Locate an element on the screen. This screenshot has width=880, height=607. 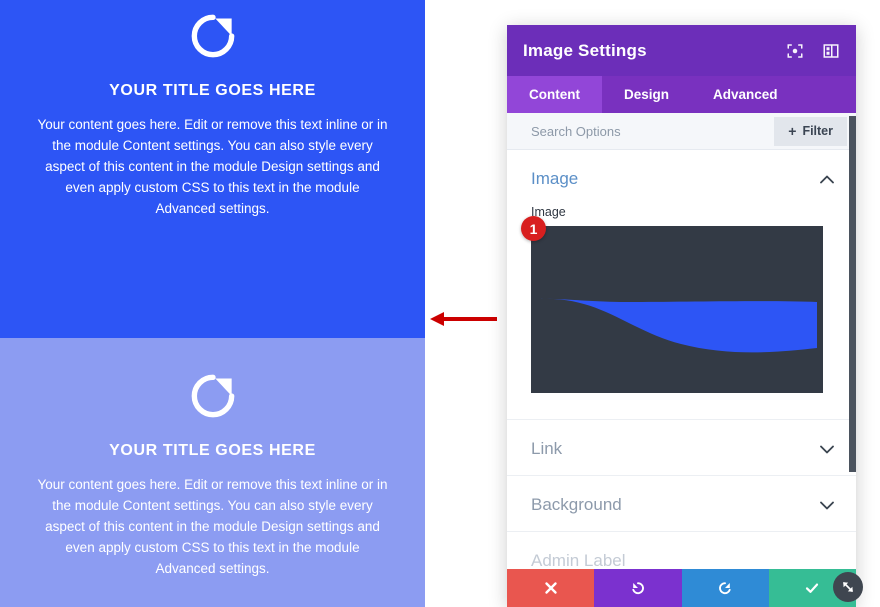
panel-scrollbar-thumb is located at coordinates (852, 294).